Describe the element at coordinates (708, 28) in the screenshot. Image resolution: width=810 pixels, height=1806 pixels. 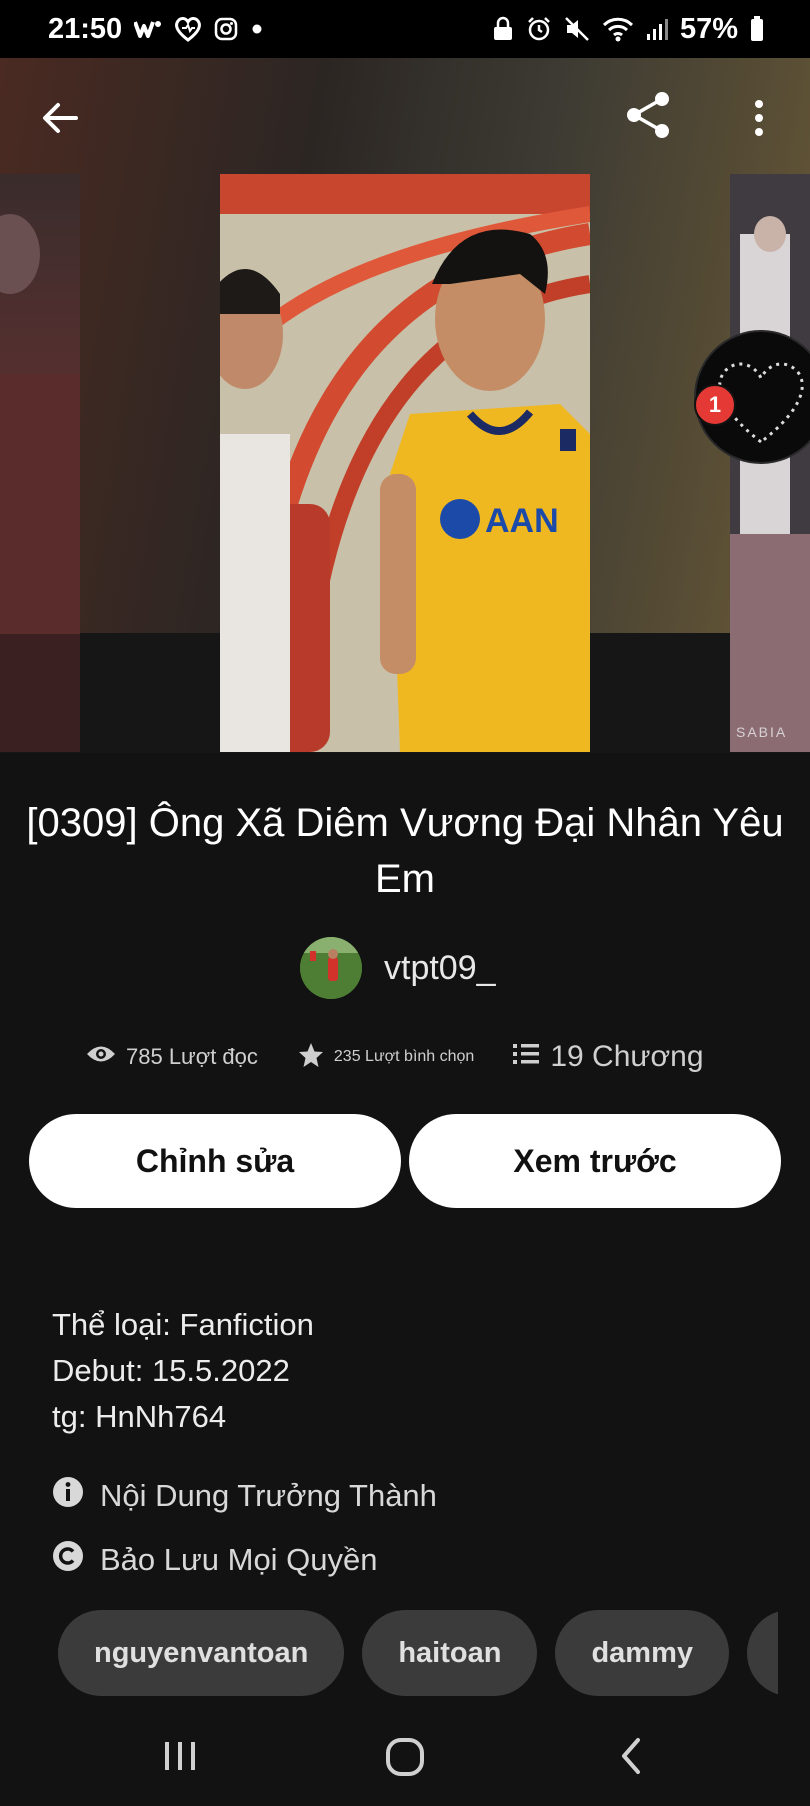
I see `battery-percent: 57%` at that location.